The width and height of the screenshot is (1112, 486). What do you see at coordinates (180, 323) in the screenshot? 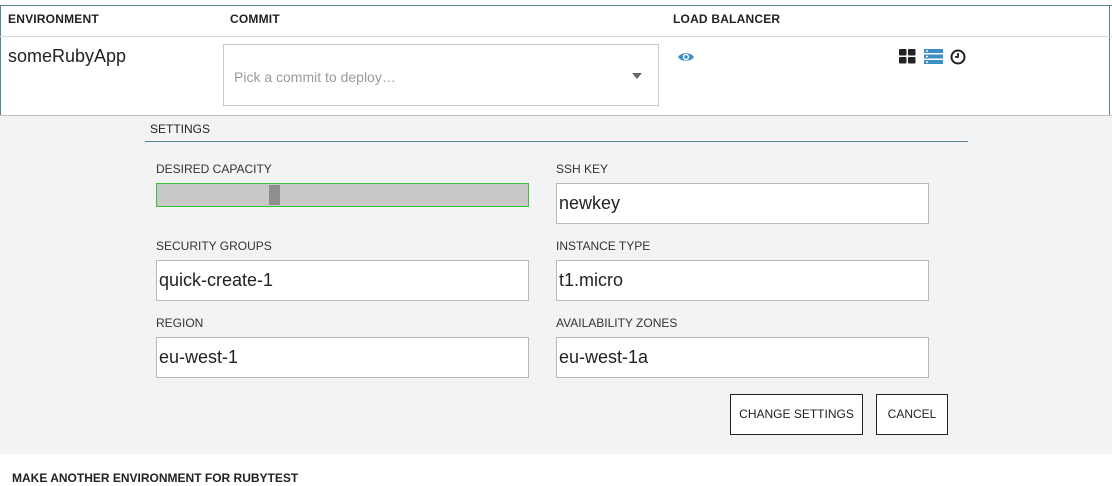
I see `region-label: REGION` at bounding box center [180, 323].